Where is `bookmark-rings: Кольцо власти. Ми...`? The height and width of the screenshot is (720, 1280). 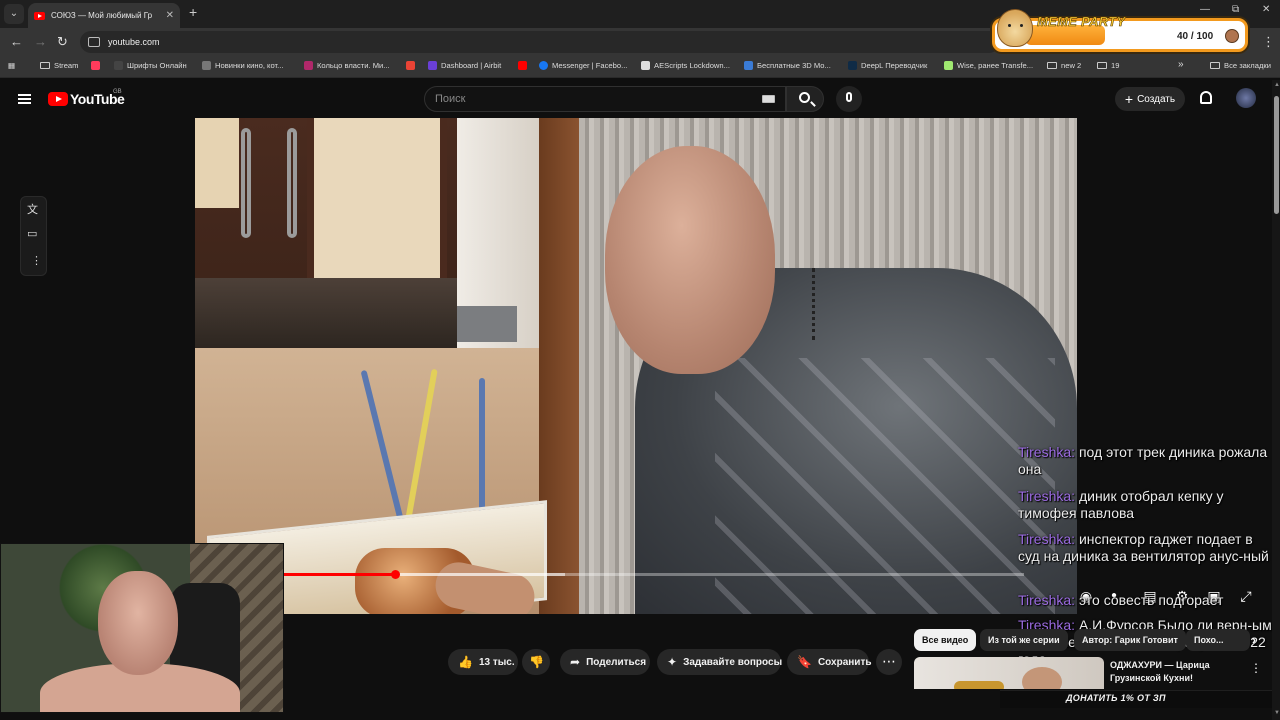 bookmark-rings: Кольцо власти. Ми... is located at coordinates (347, 65).